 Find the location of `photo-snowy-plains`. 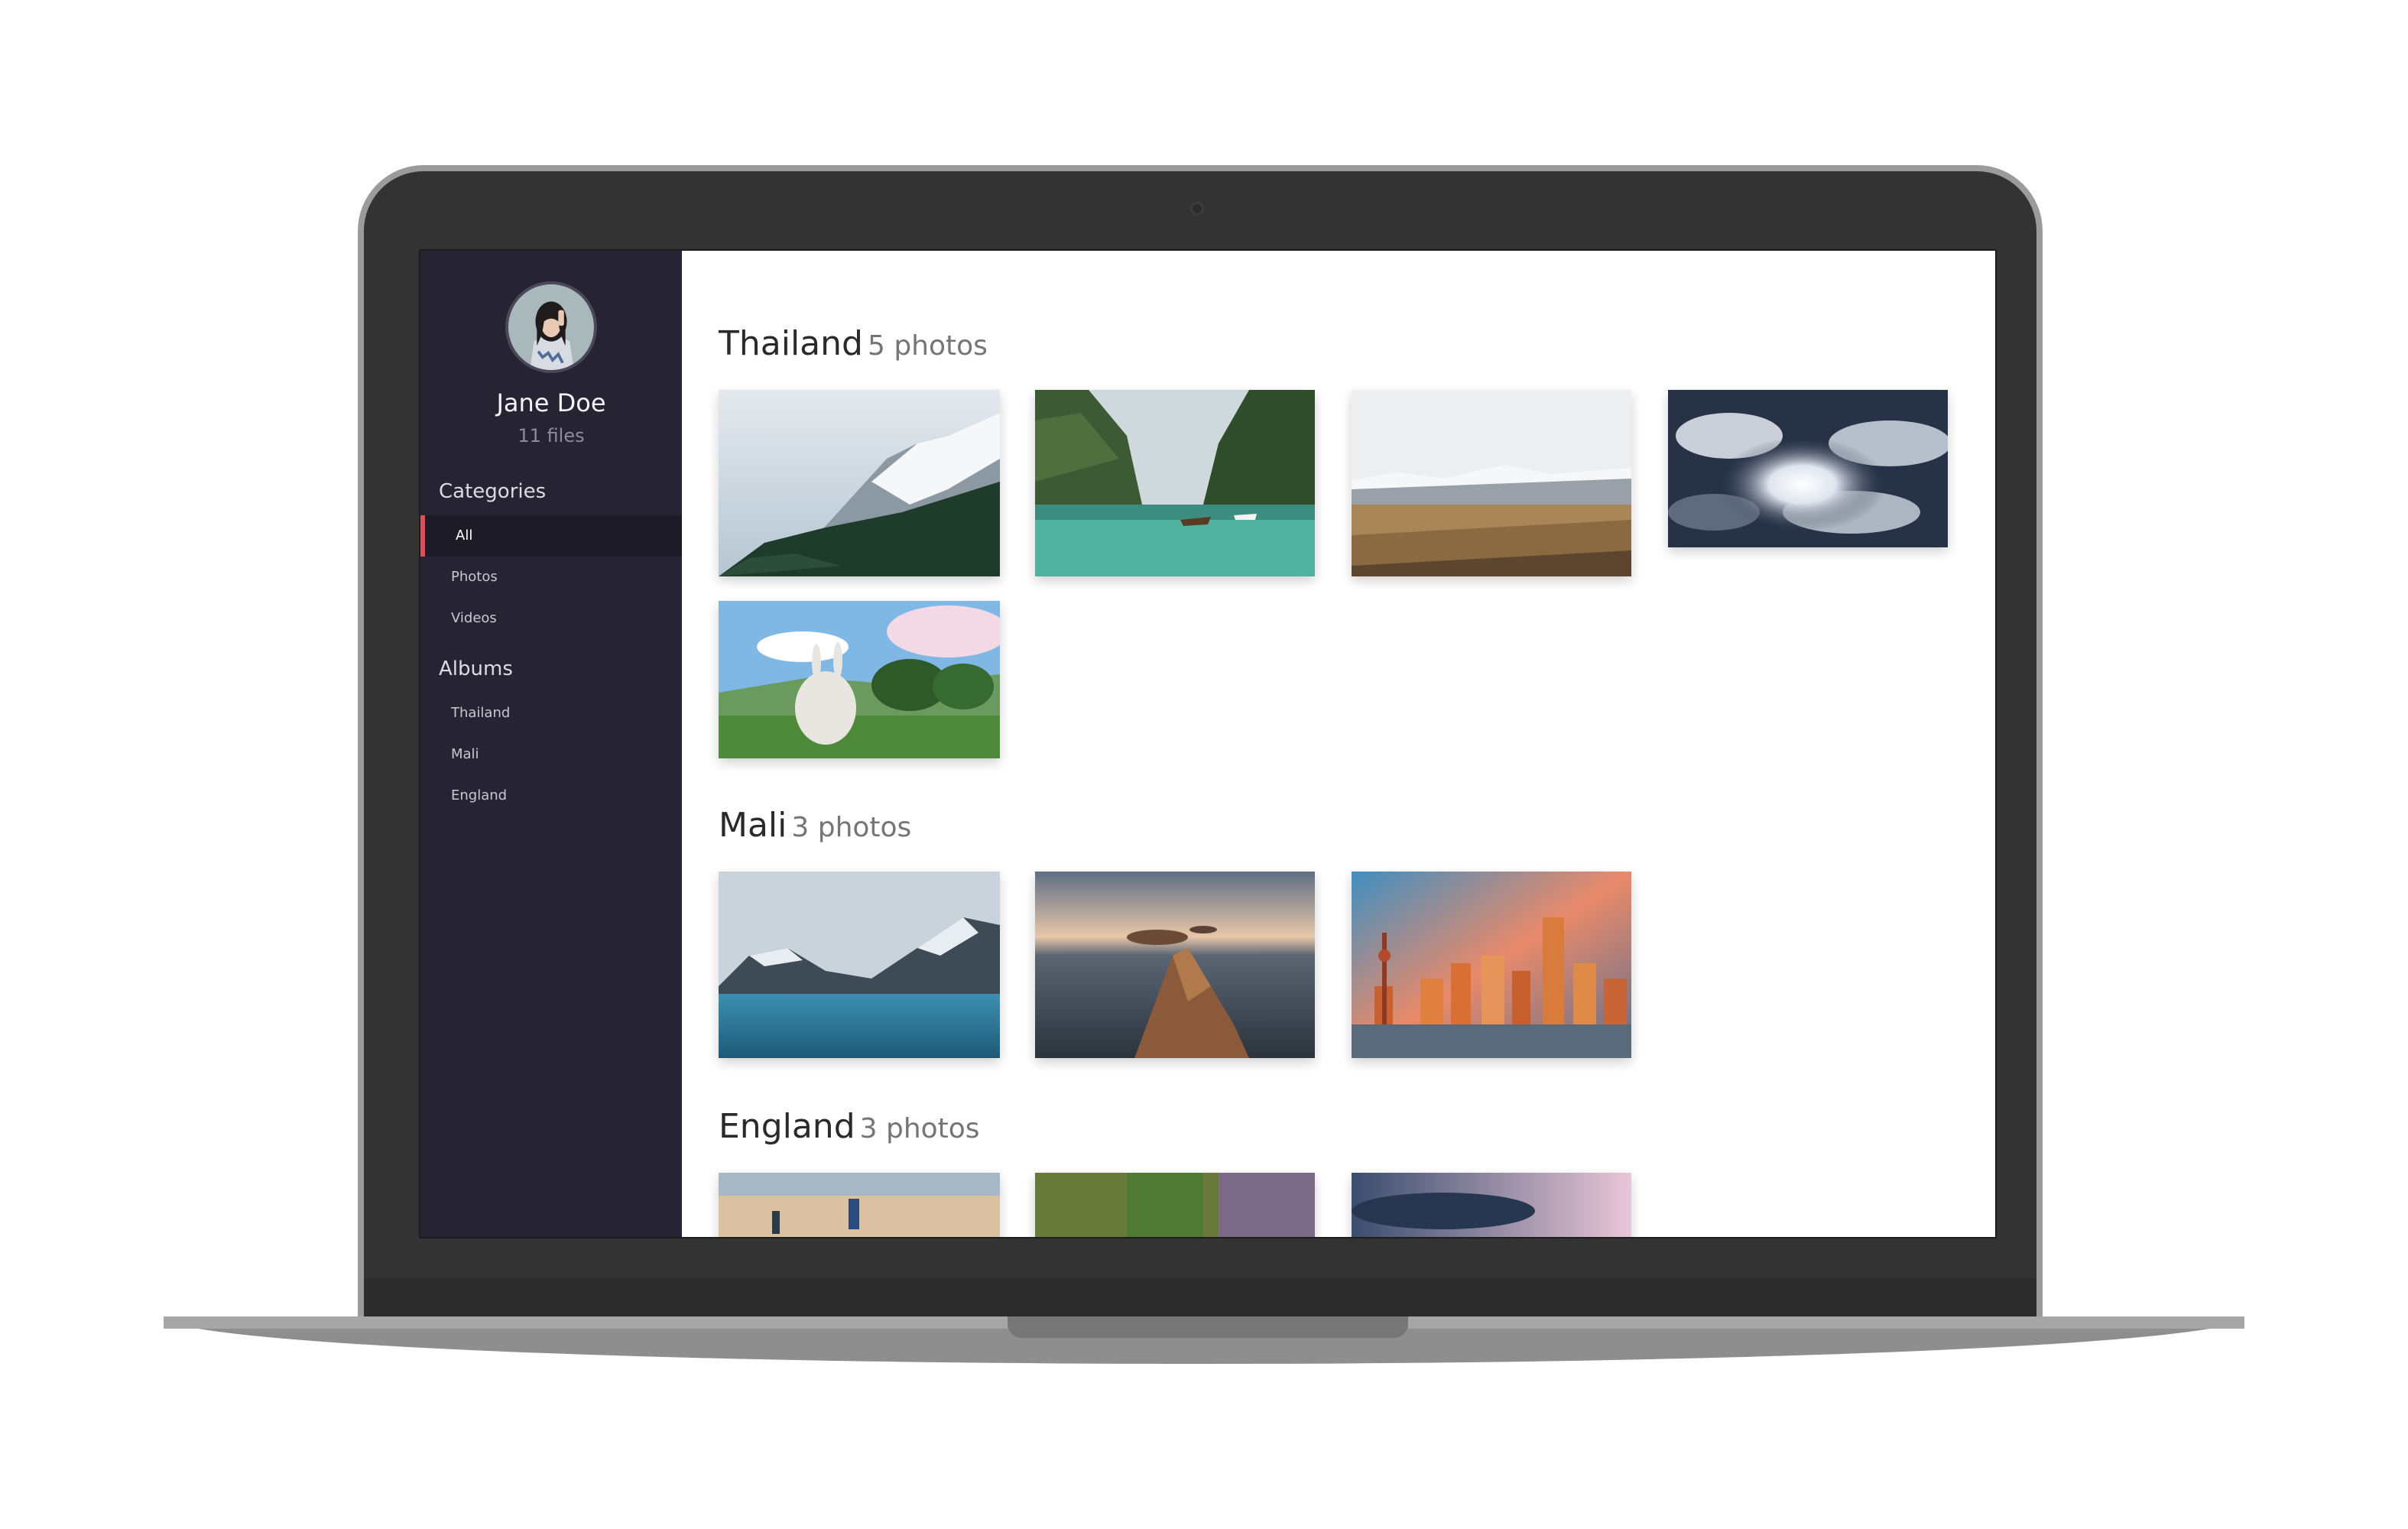

photo-snowy-plains is located at coordinates (1492, 483).